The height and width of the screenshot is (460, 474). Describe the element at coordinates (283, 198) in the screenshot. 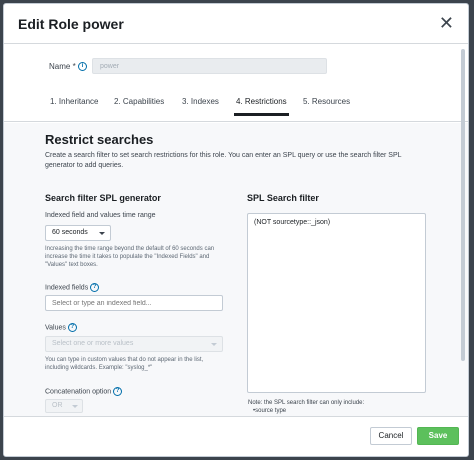

I see `spl-filter-title: SPL Search filter` at that location.